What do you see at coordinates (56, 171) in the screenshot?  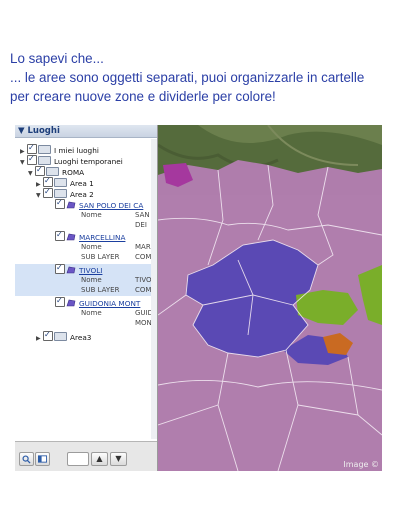 I see `tree-item-roma: ▼ ROMA` at bounding box center [56, 171].